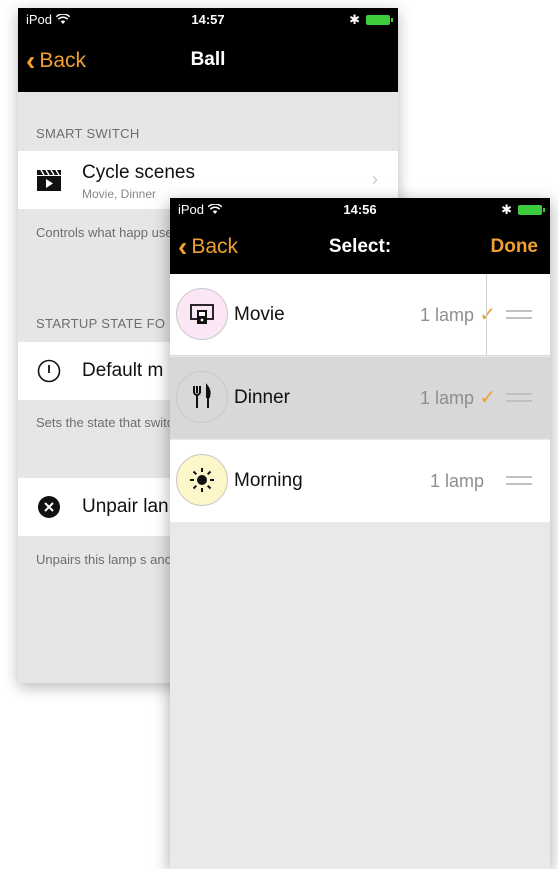  I want to click on nav-bar: ‹ Back Select: Done, so click(360, 247).